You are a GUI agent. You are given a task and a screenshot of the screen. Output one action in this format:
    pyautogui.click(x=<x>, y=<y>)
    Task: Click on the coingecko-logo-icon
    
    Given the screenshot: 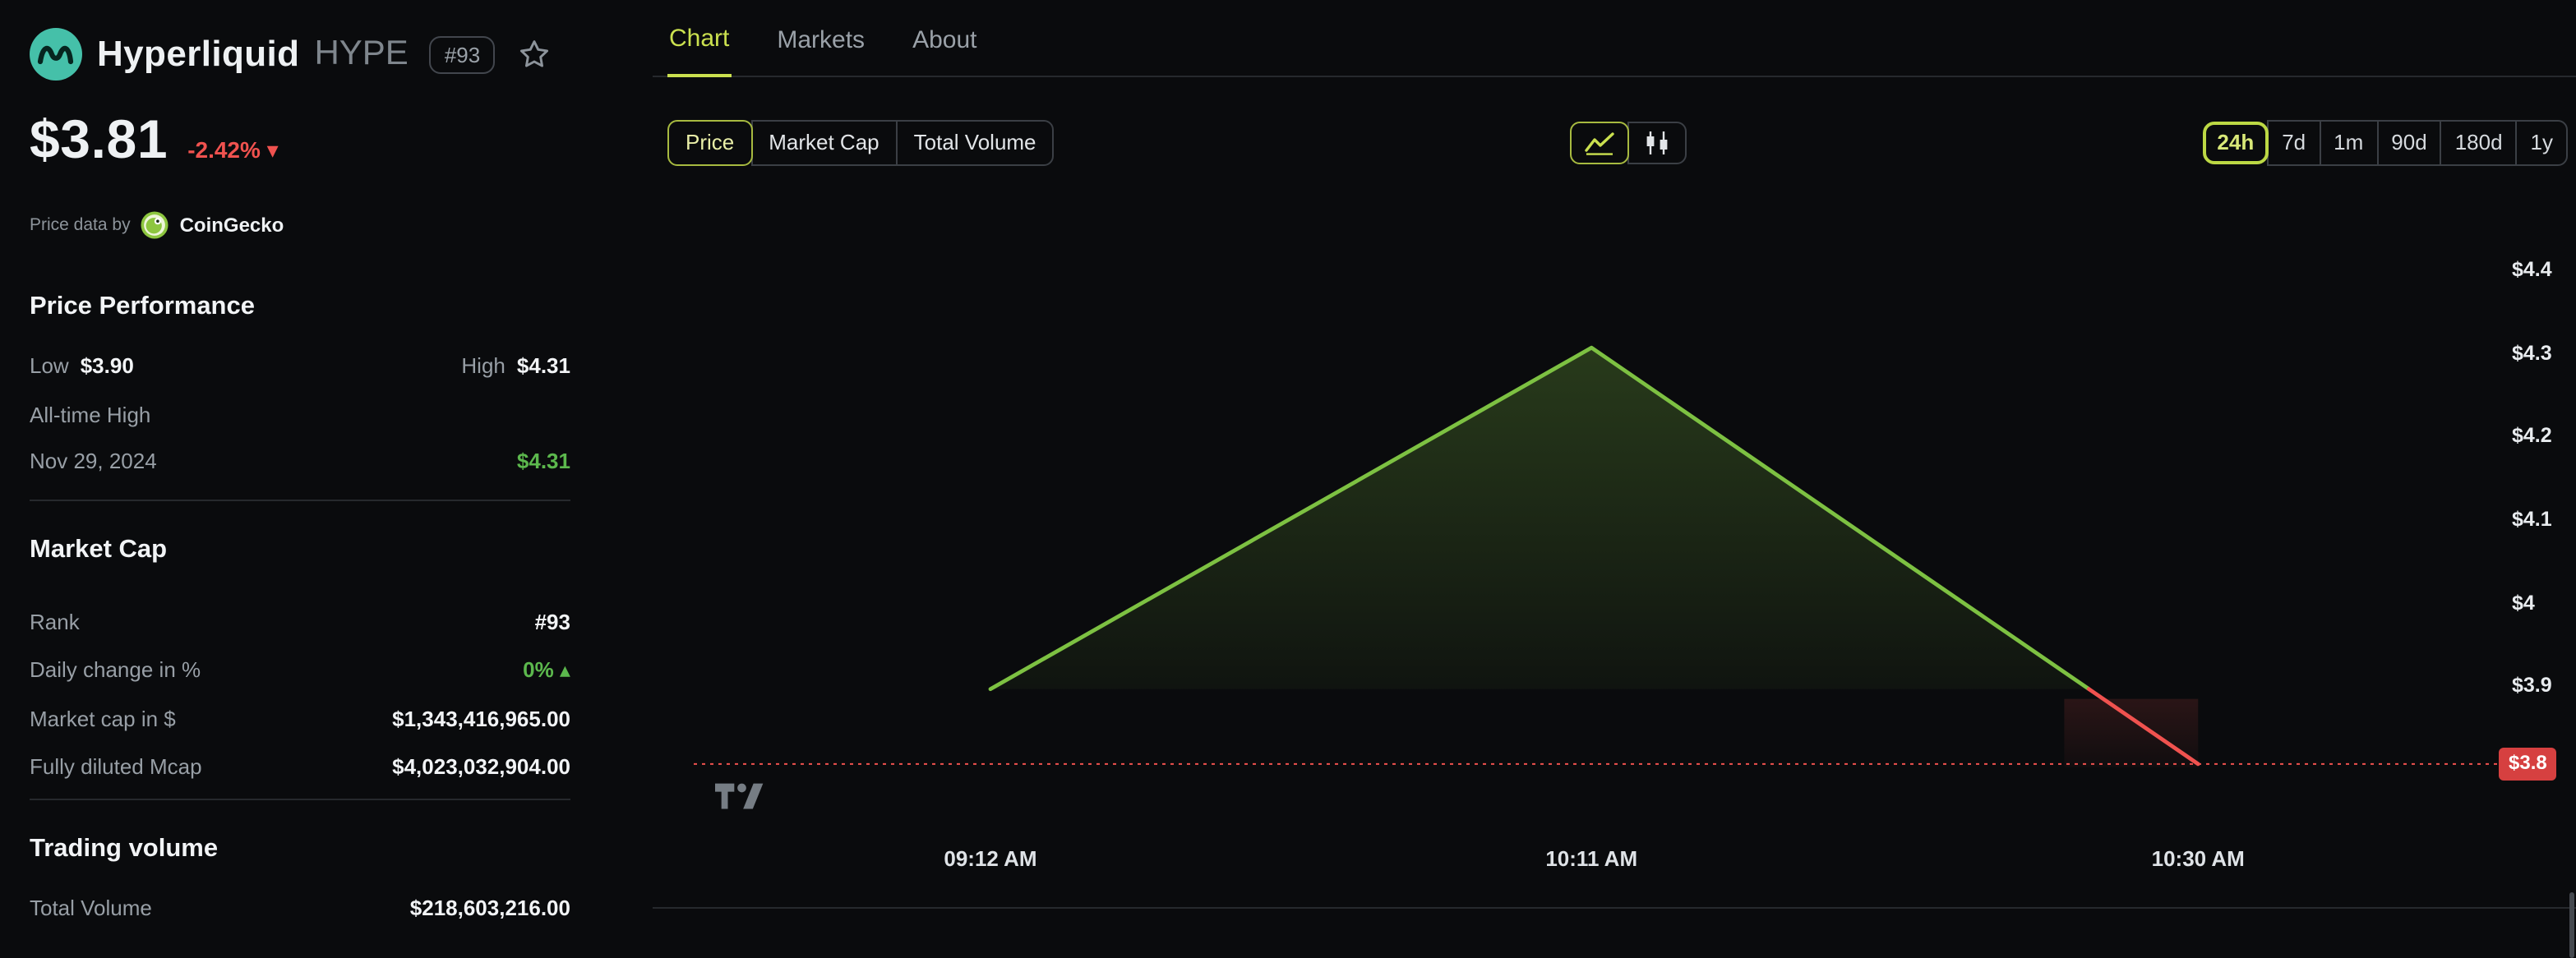 What is the action you would take?
    pyautogui.click(x=155, y=225)
    